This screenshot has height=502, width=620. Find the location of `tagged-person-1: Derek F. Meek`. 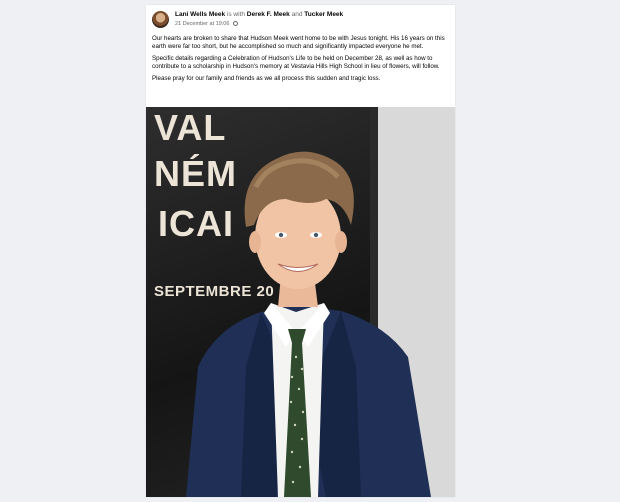

tagged-person-1: Derek F. Meek is located at coordinates (268, 14).